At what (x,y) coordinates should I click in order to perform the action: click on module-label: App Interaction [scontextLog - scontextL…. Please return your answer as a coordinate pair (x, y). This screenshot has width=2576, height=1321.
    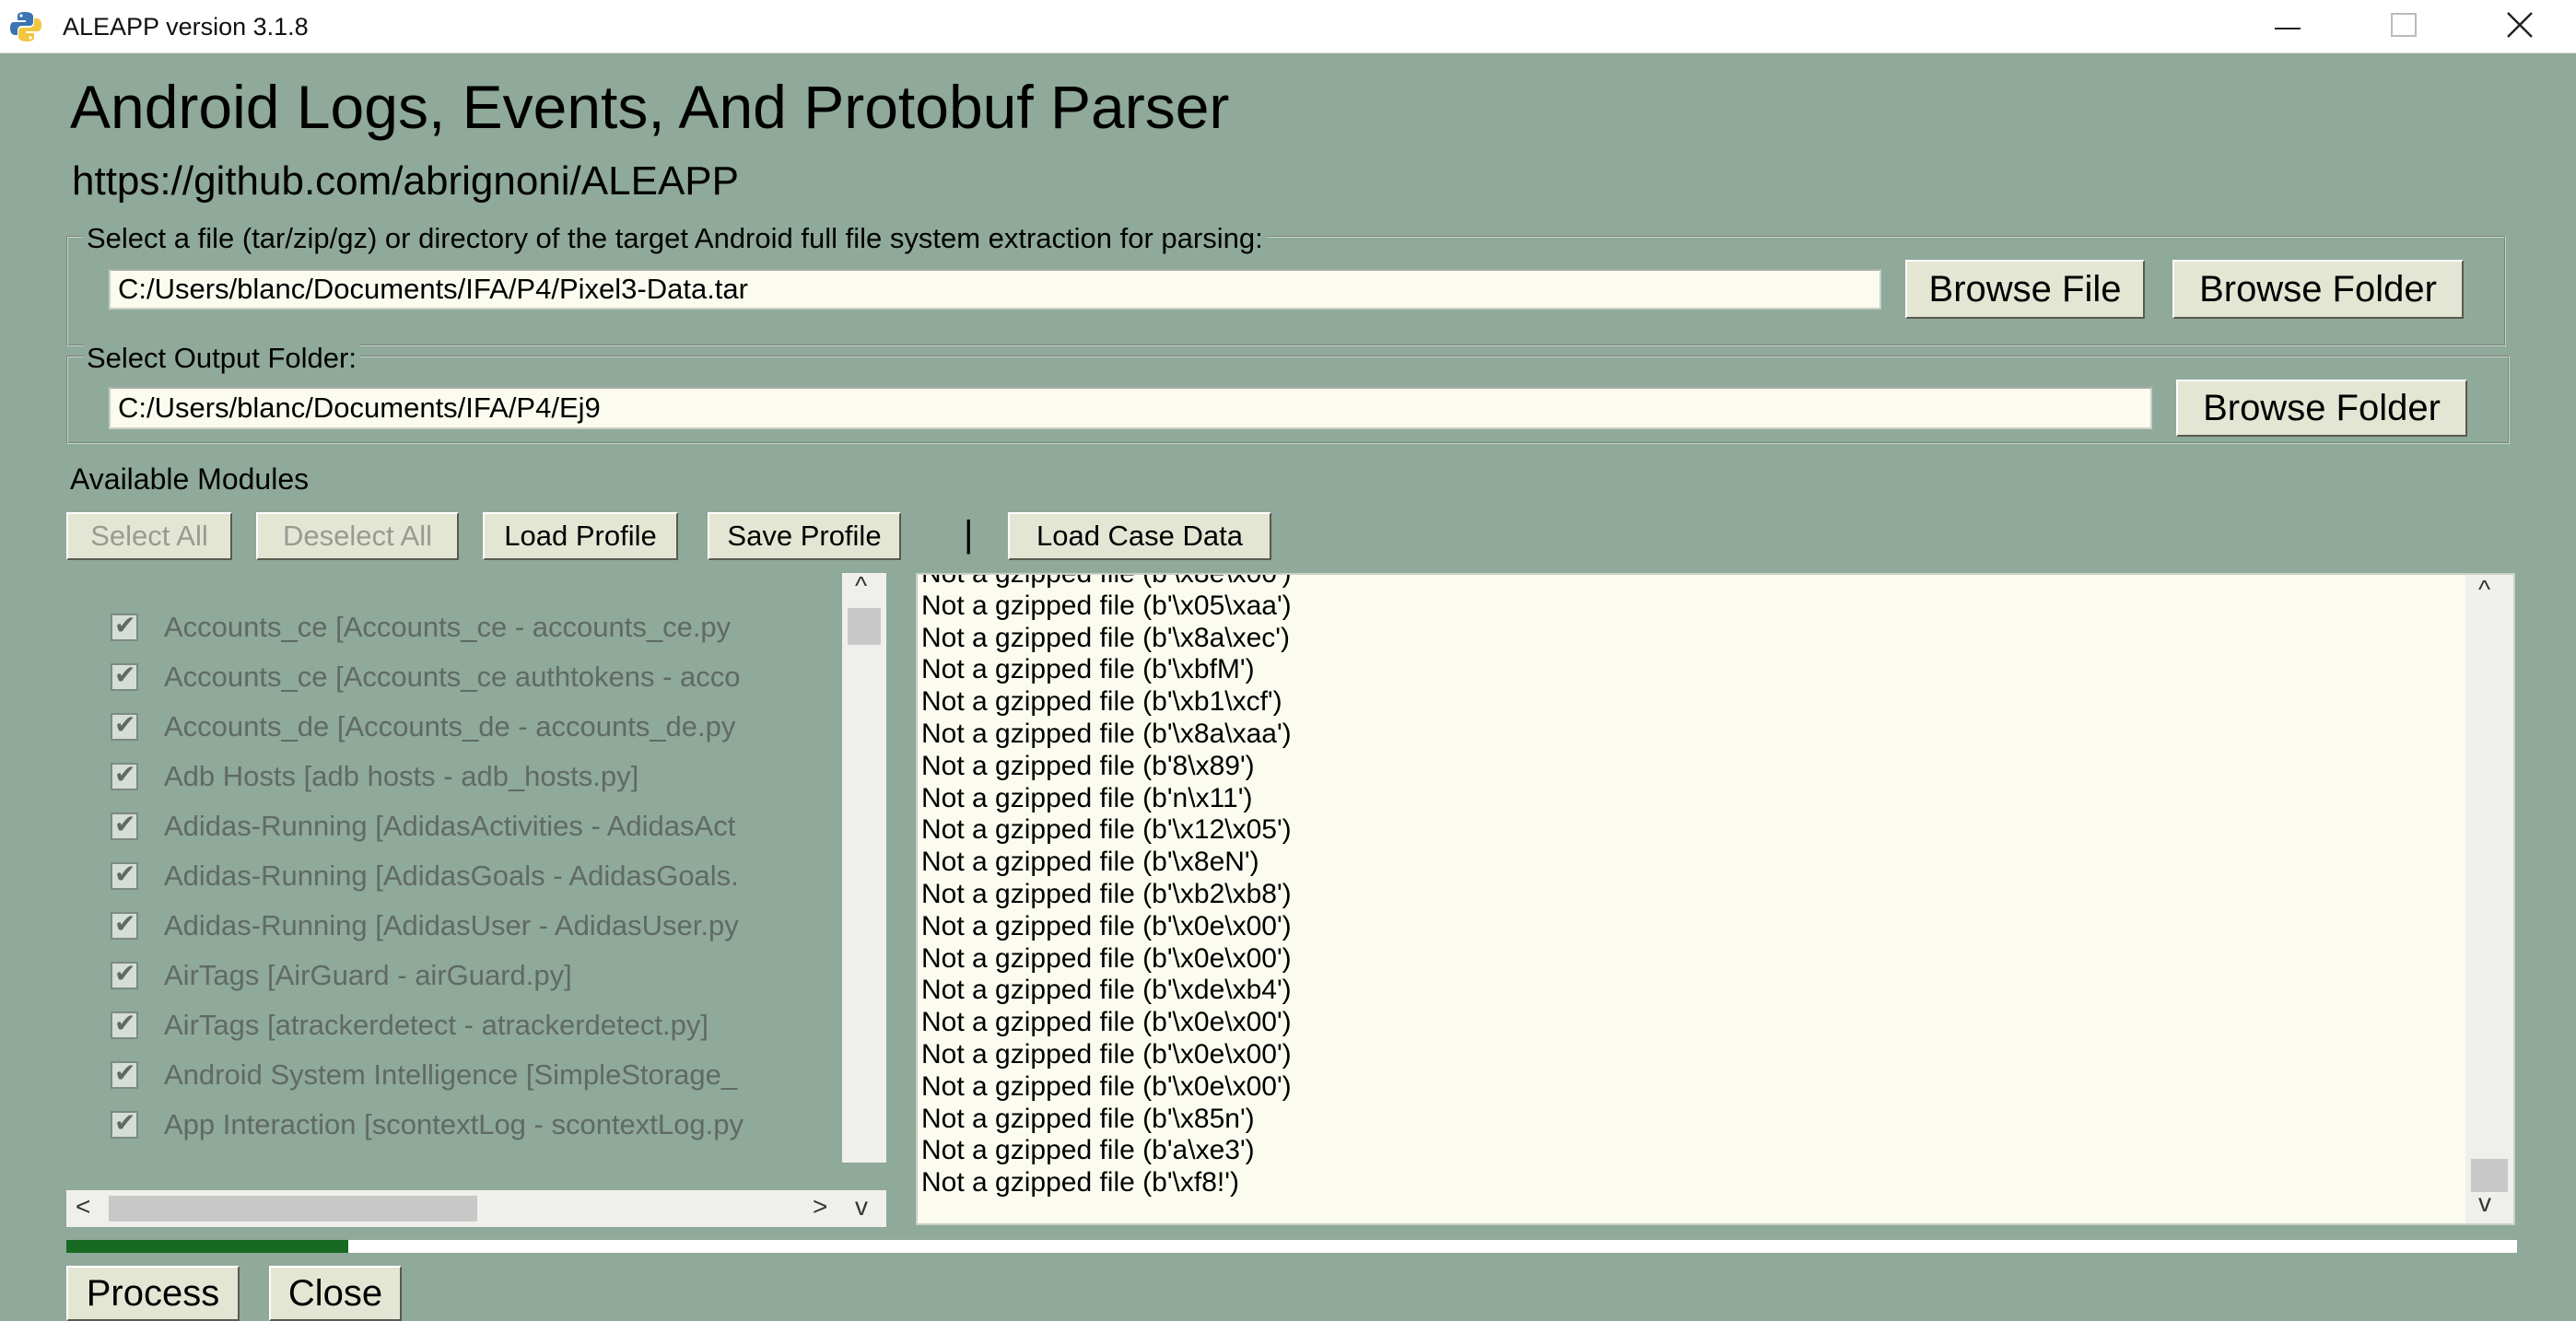
    Looking at the image, I should click on (454, 1124).